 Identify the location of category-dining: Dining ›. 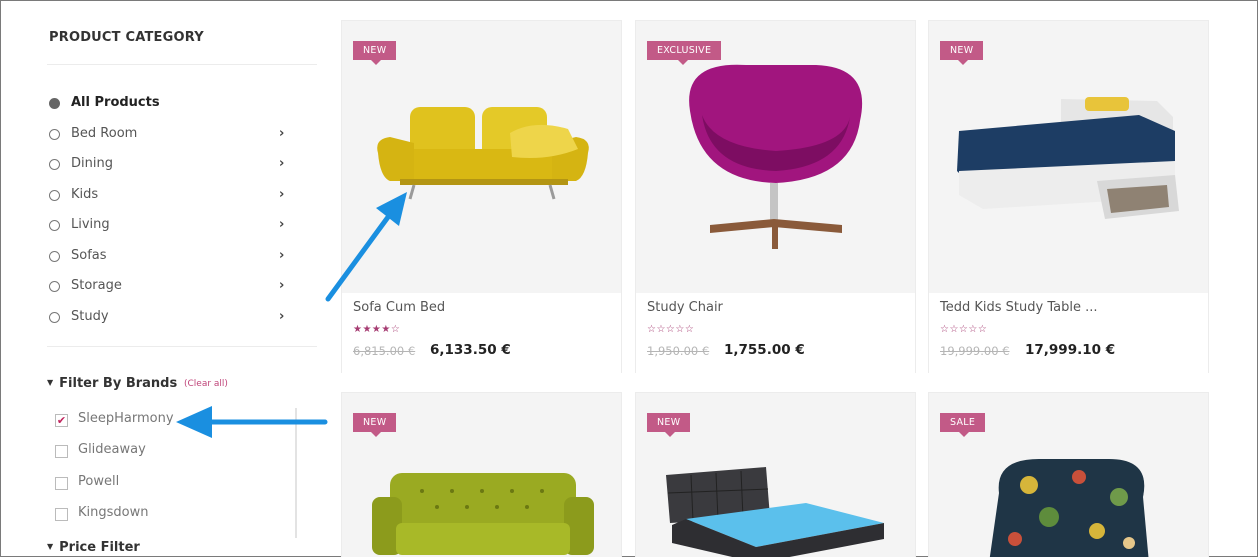
(172, 165).